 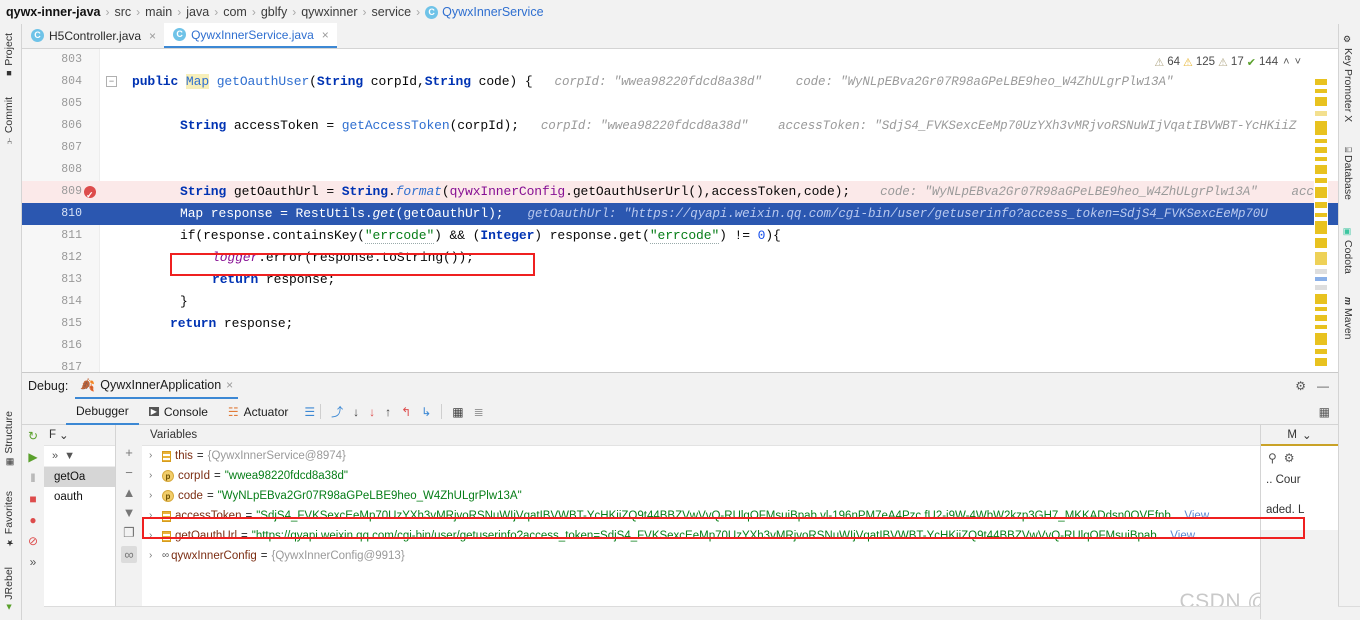 I want to click on sidebar-item-commit: ⑂ Commit, so click(x=9, y=121).